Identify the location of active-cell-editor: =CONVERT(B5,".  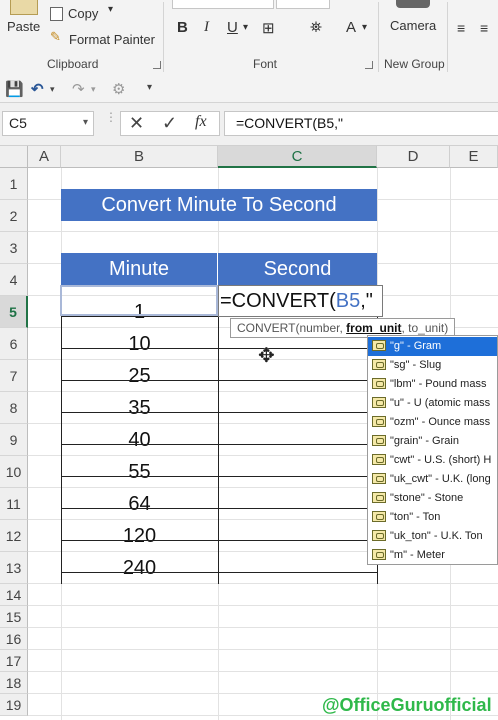
(300, 301).